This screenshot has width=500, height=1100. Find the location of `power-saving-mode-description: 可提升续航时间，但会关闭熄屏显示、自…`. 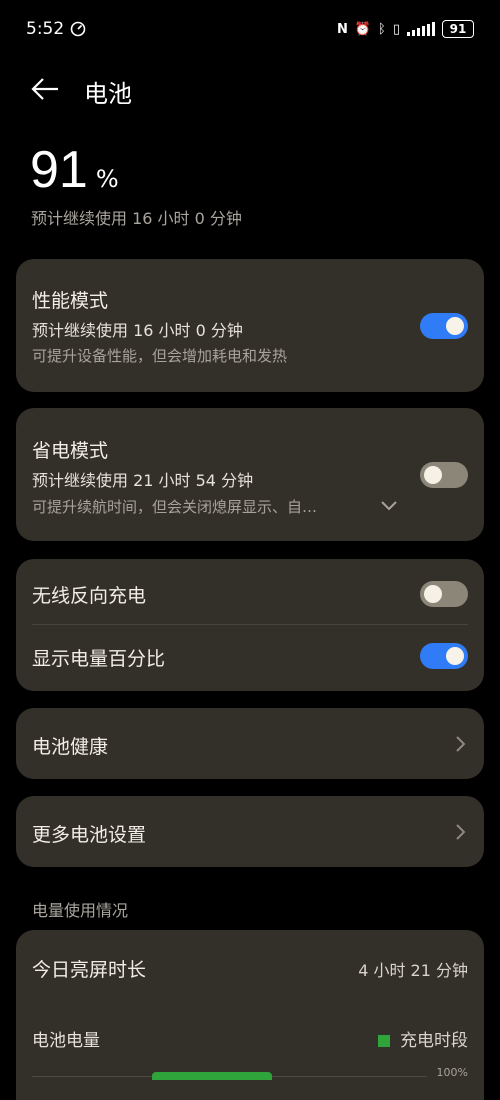

power-saving-mode-description: 可提升续航时间，但会关闭熄屏显示、自… is located at coordinates (175, 507).